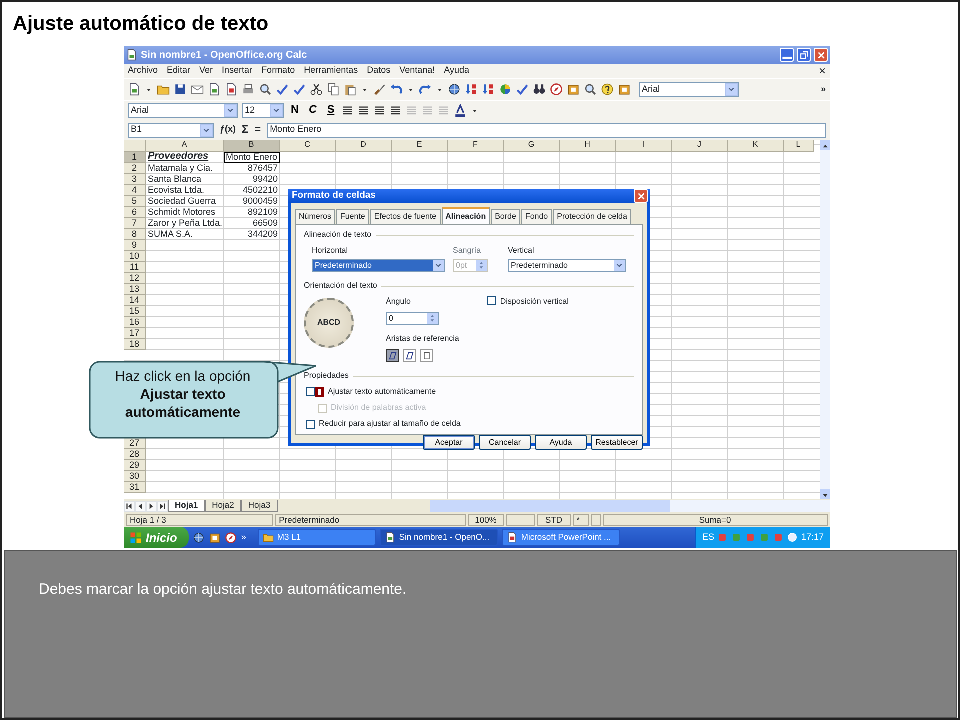  I want to click on table-cell: Ecovista Ltda., so click(185, 190).